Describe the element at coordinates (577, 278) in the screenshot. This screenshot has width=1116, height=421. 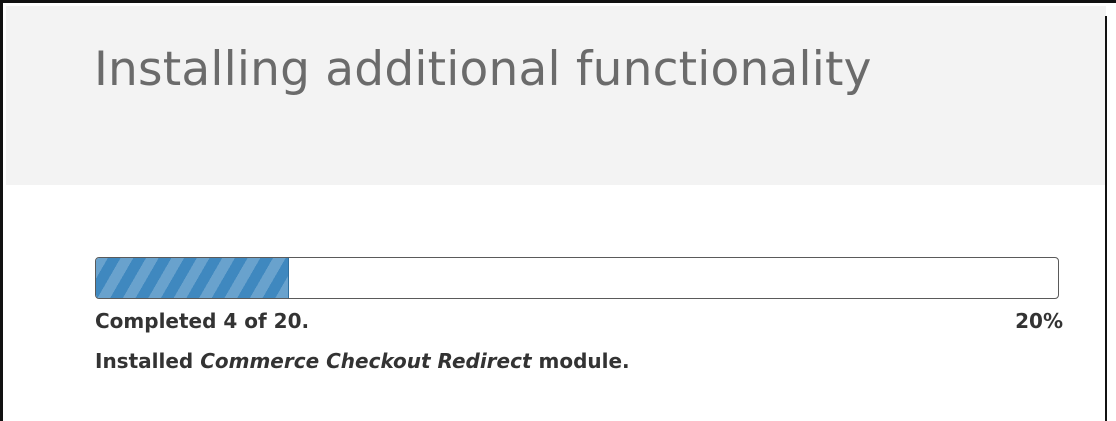
I see `progress-bar` at that location.